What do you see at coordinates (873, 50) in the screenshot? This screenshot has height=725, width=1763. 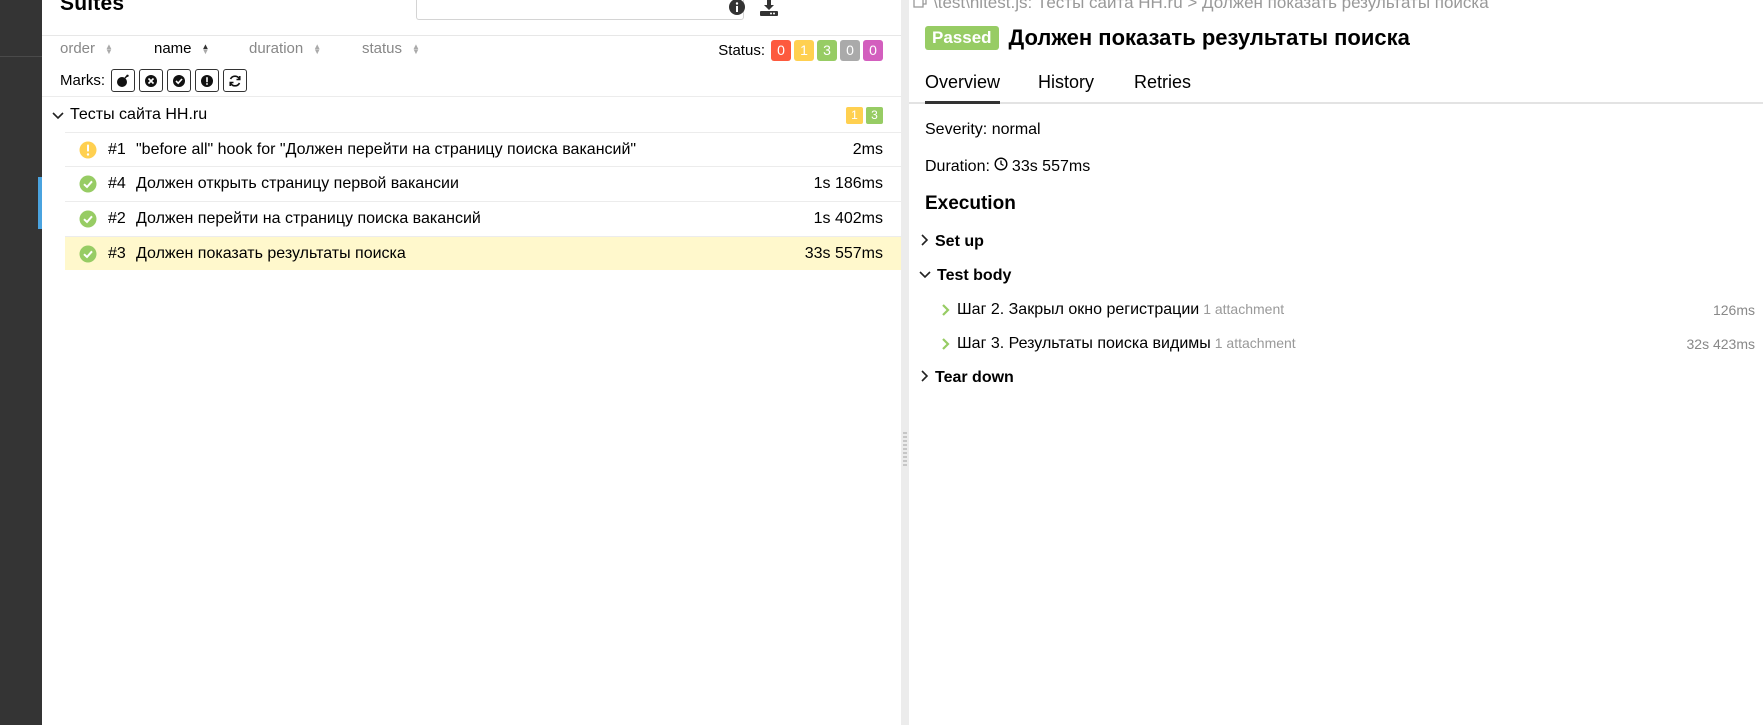 I see `status-unknown-toggle: 0` at bounding box center [873, 50].